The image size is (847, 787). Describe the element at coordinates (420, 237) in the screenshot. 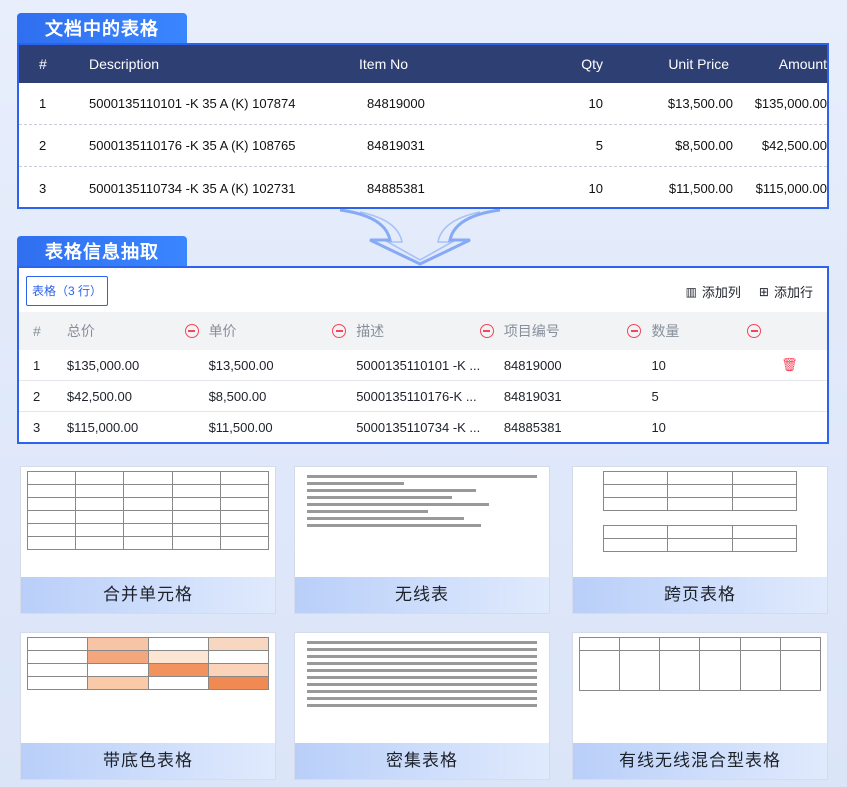

I see `down-arrow-icon` at that location.